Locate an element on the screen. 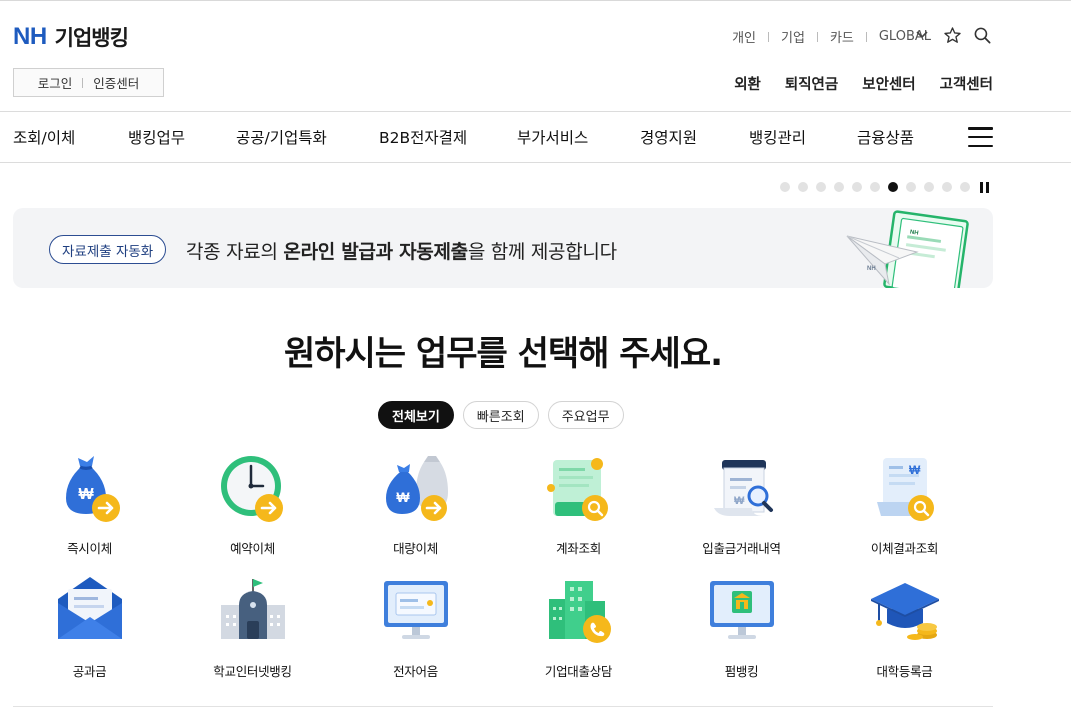 The image size is (1071, 712). nav-item-banking: 뱅킹업무 is located at coordinates (156, 137).